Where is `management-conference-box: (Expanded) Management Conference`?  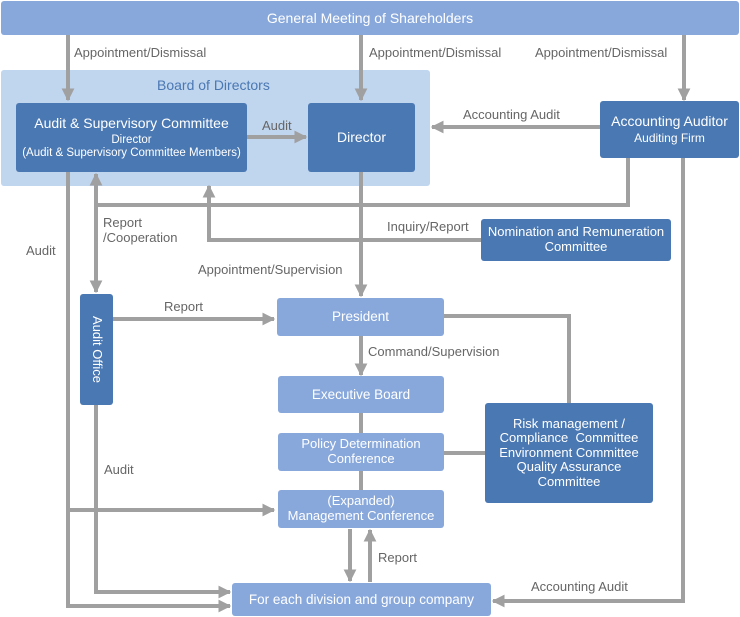 management-conference-box: (Expanded) Management Conference is located at coordinates (361, 509).